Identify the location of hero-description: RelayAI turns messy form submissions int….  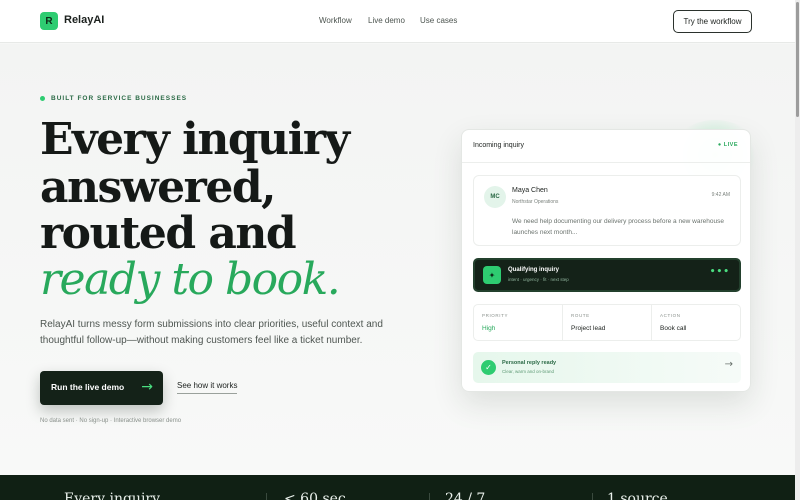
(211, 332).